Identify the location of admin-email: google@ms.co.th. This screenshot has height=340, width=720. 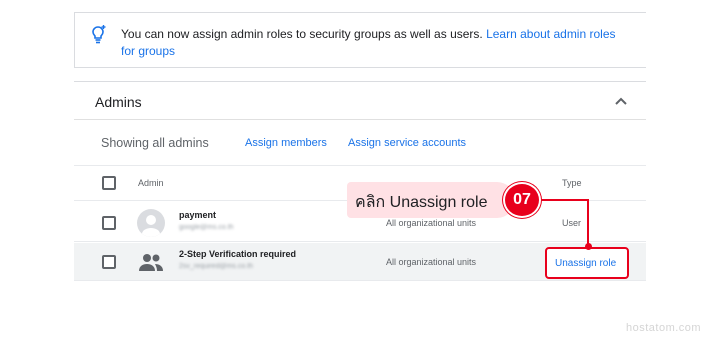
(206, 227).